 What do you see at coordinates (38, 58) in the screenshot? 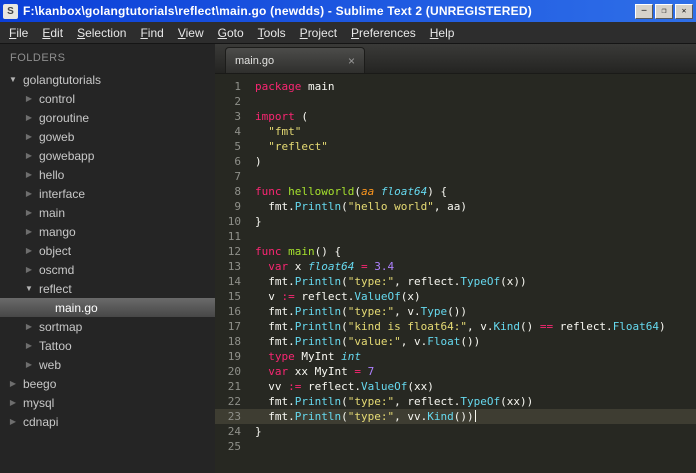
I see `folders-header: FOLDERS` at bounding box center [38, 58].